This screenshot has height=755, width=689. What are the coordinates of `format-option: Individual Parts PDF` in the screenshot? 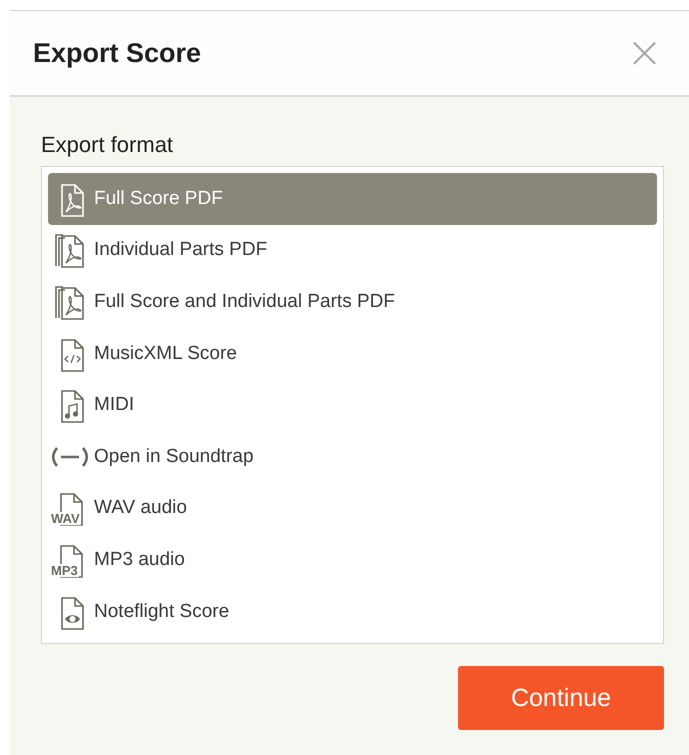 It's located at (352, 250).